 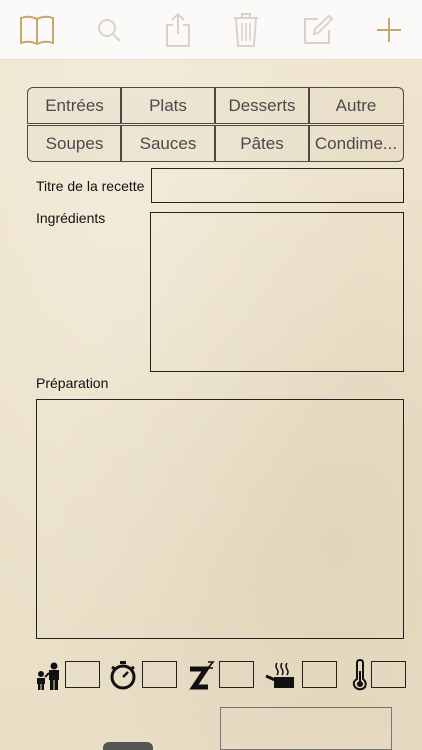 I want to click on ingredients-label: Ingrédients, so click(x=71, y=218).